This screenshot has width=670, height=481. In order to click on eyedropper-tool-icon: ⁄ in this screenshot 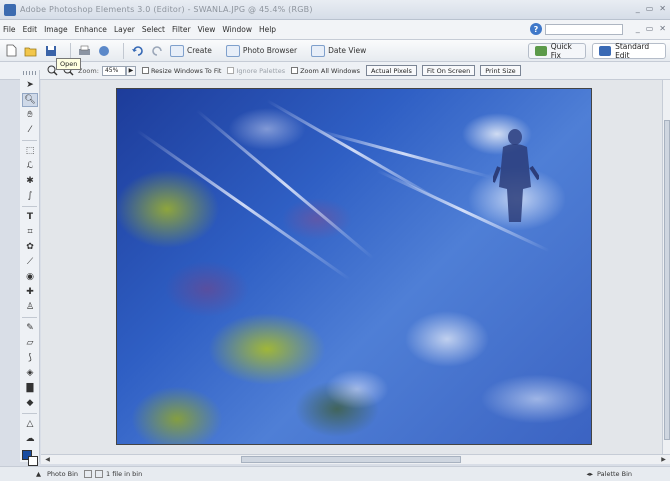, I will do `click(30, 130)`.